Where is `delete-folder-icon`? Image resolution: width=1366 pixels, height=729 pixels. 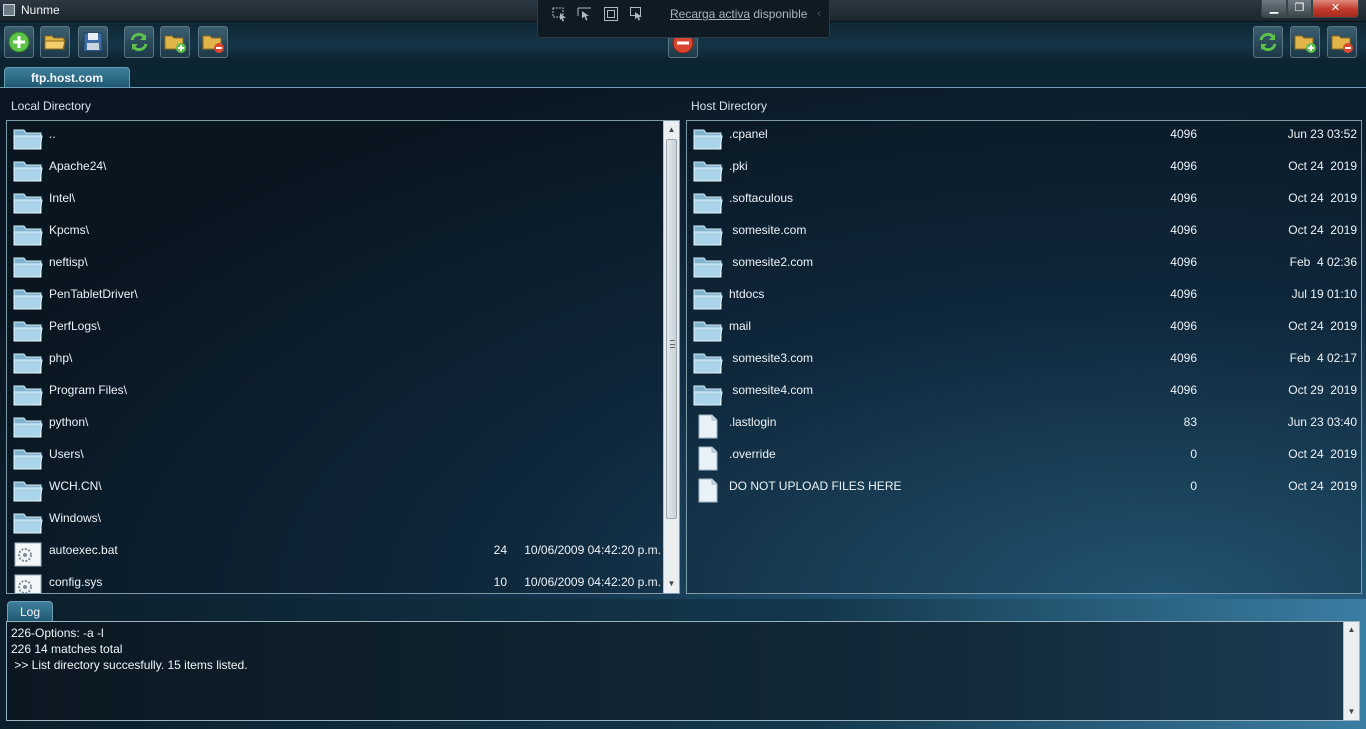
delete-folder-icon is located at coordinates (213, 44).